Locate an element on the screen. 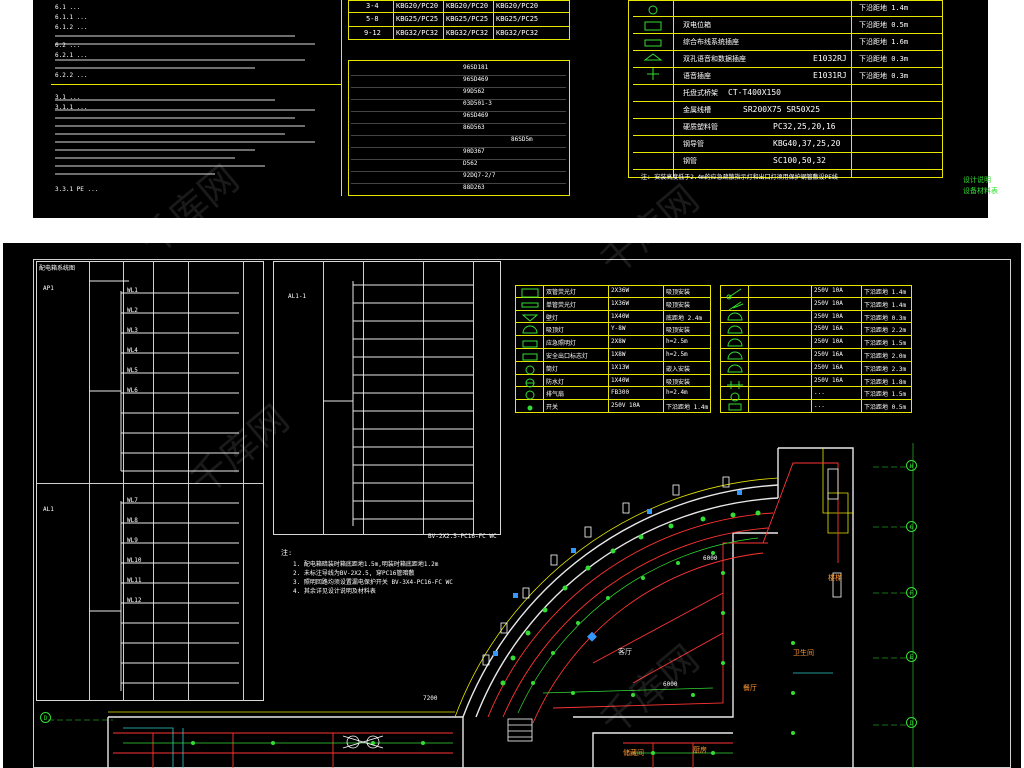  double-switch-icon is located at coordinates (736, 306).